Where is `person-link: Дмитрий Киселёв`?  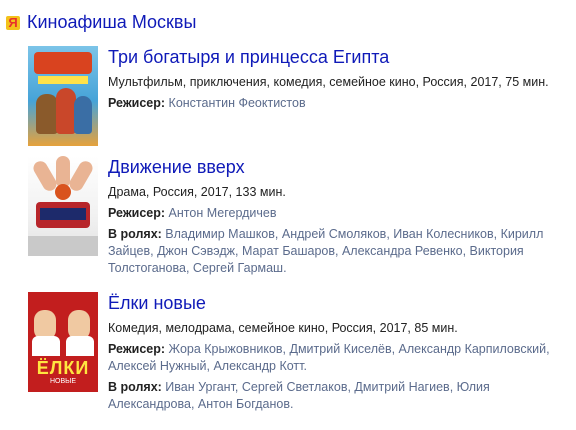 person-link: Дмитрий Киселёв is located at coordinates (341, 349).